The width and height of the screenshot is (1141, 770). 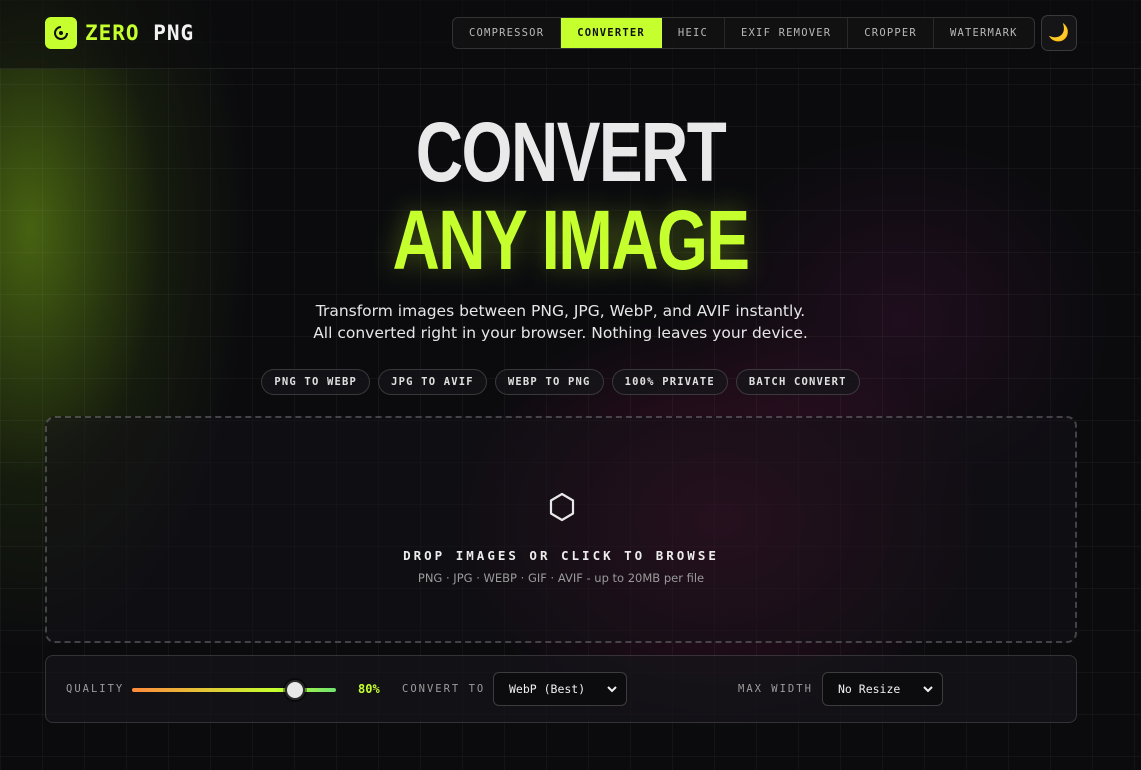 I want to click on max-width-value: No Resize, so click(x=869, y=689).